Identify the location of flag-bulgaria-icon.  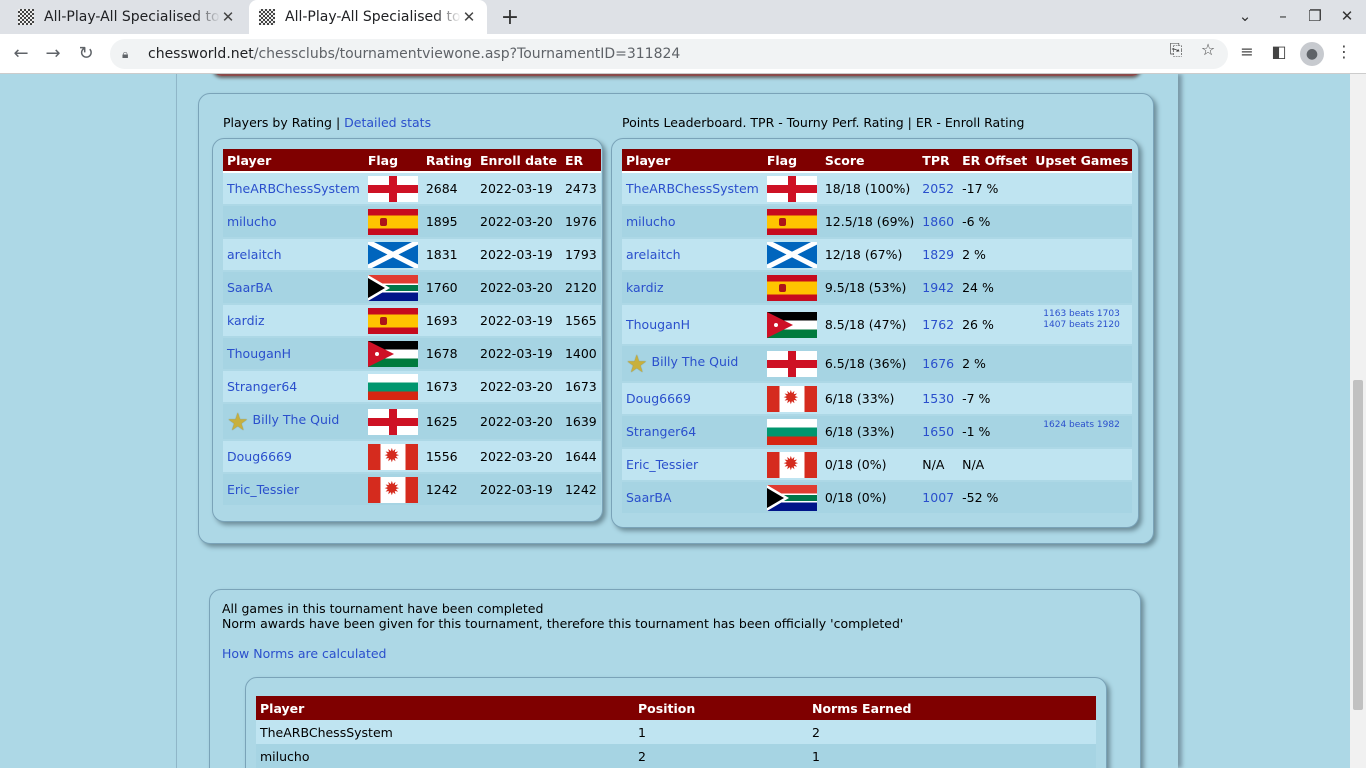
(791, 431).